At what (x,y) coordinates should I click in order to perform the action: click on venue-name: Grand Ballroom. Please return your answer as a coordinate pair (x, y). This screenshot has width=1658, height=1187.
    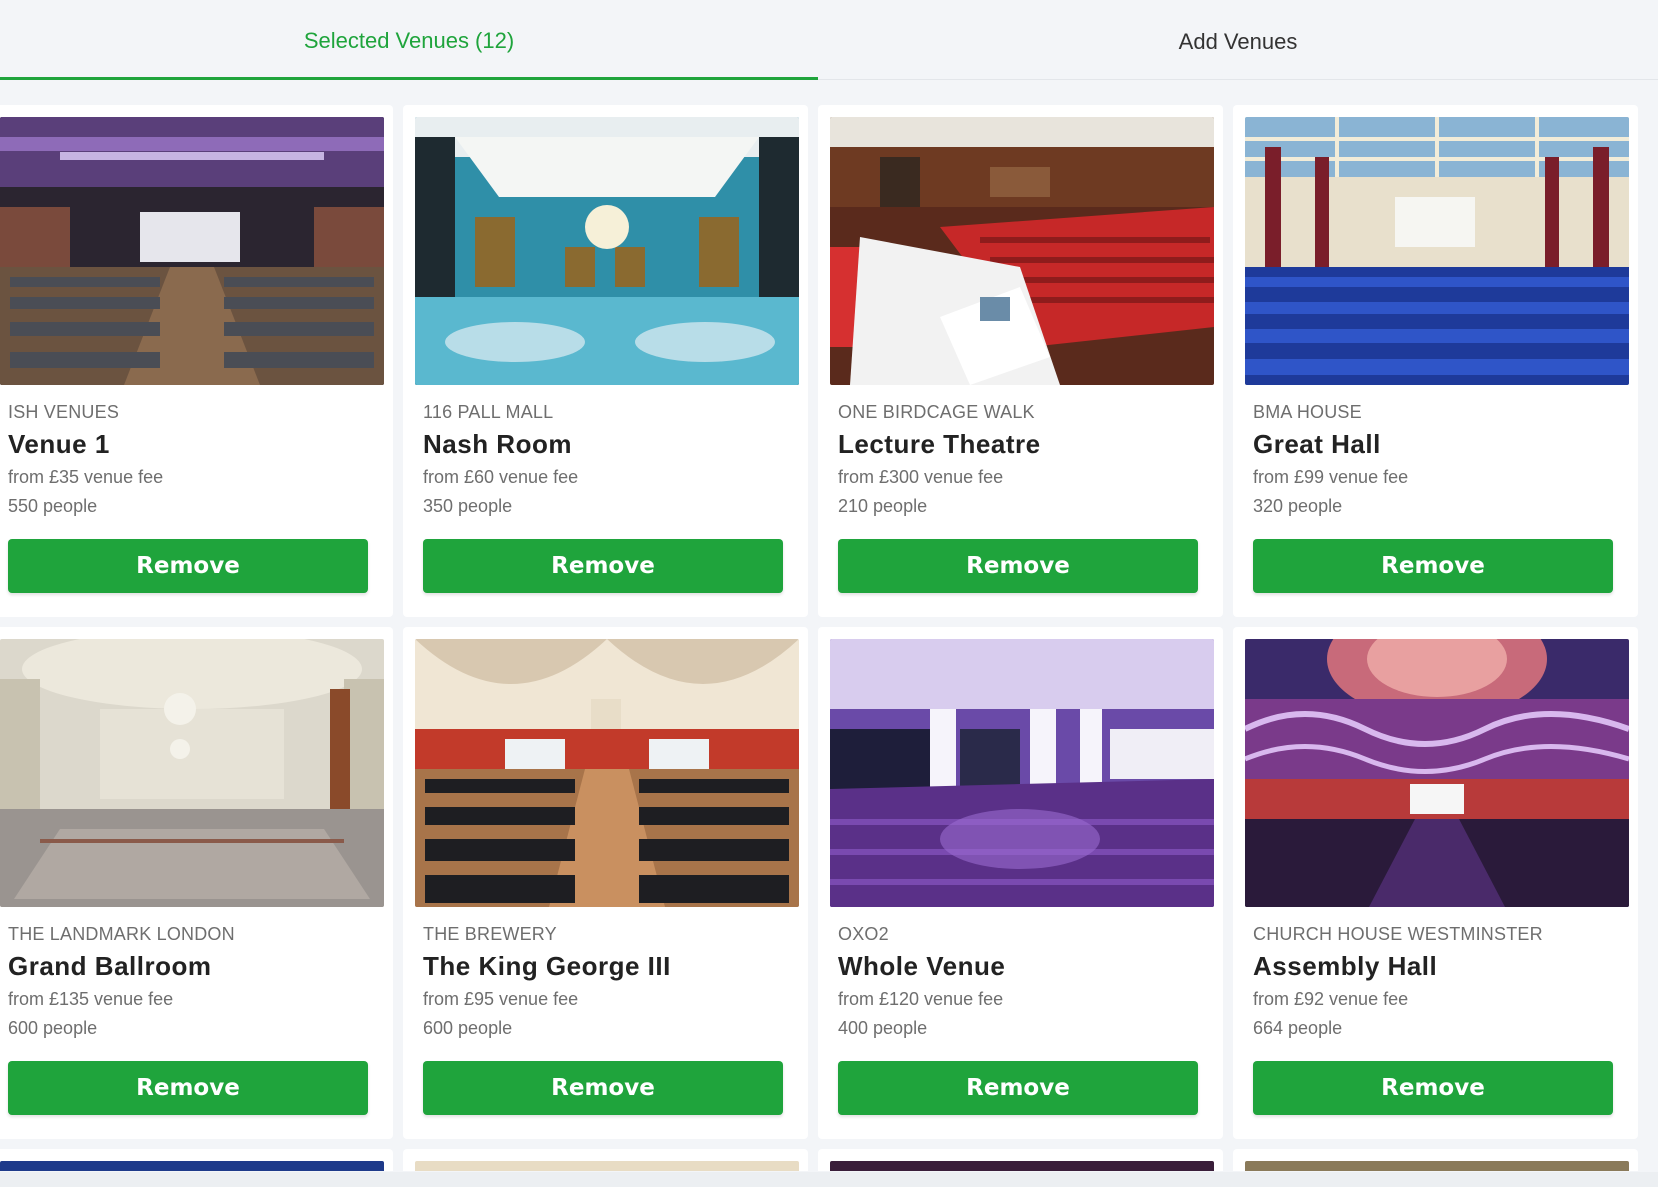
    Looking at the image, I should click on (190, 966).